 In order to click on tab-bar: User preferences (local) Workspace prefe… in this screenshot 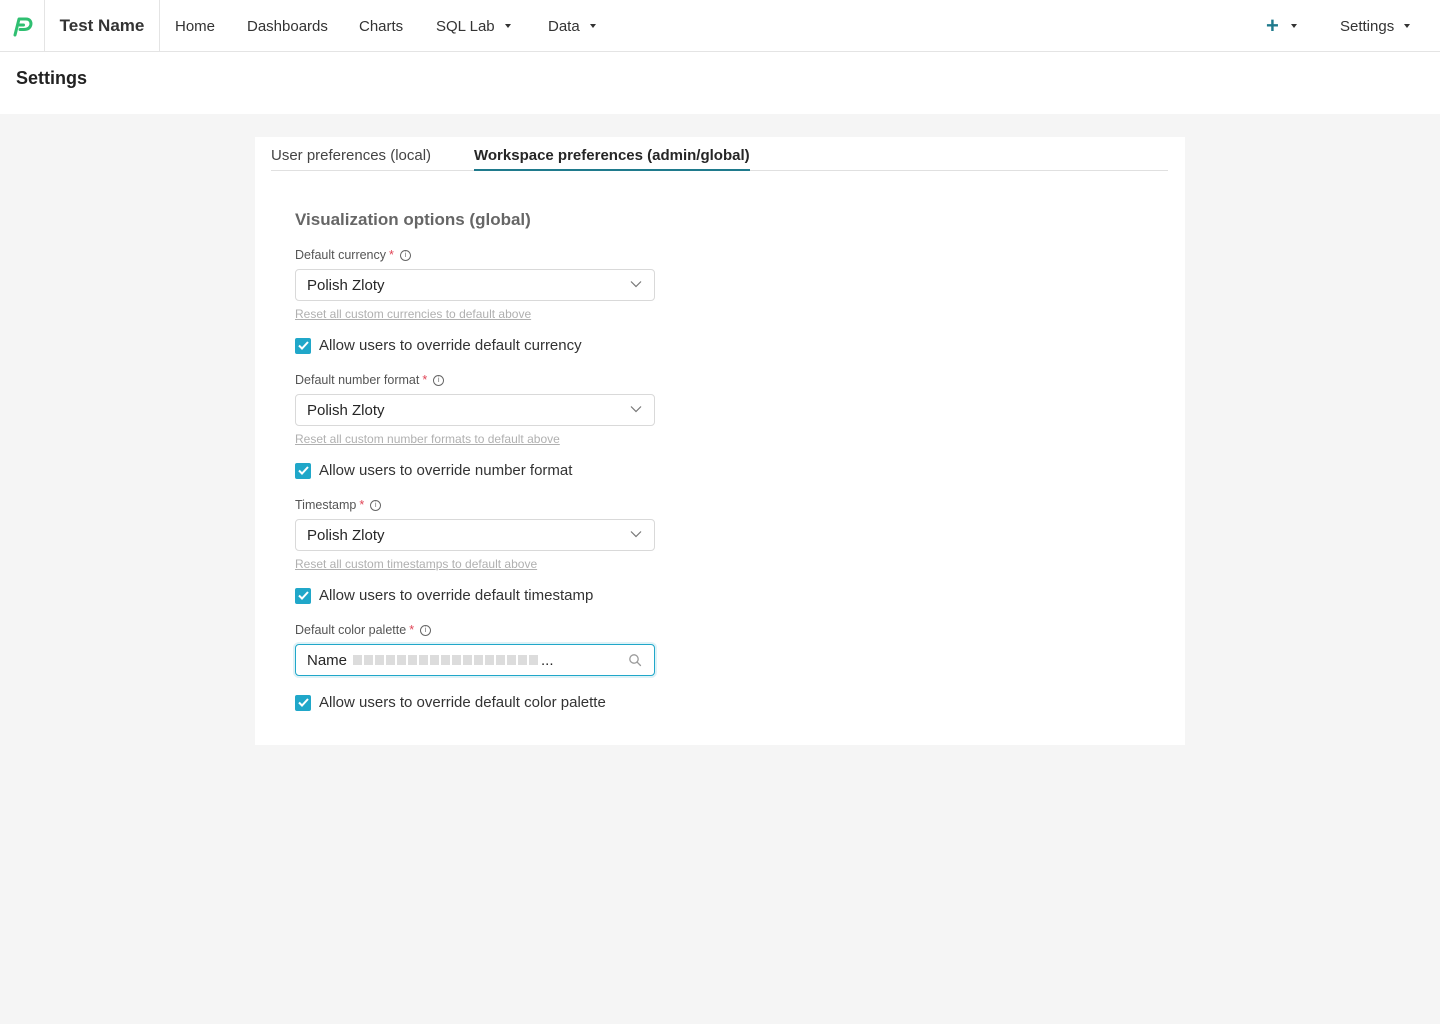, I will do `click(719, 154)`.